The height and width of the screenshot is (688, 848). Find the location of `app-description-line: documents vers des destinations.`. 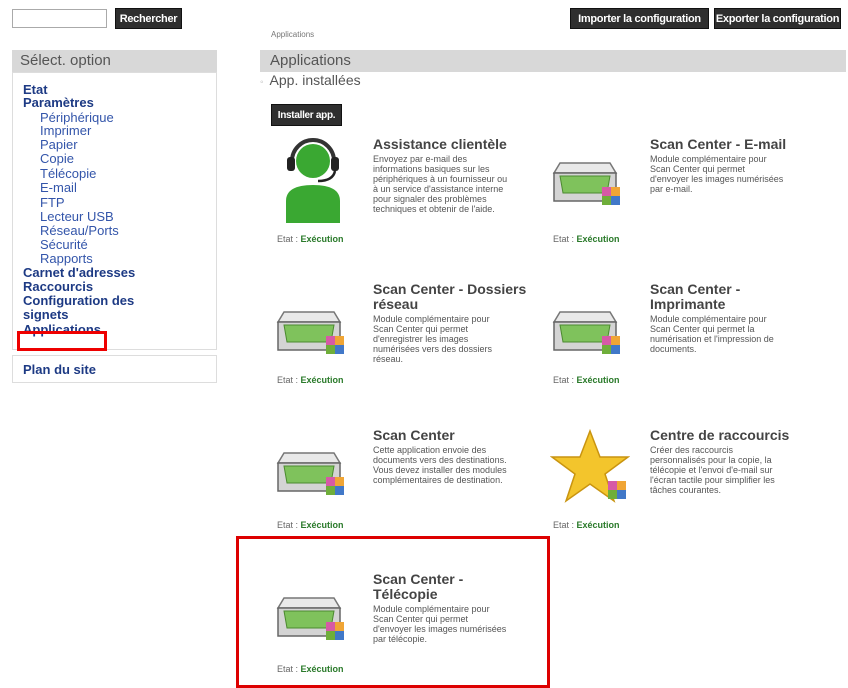

app-description-line: documents vers des destinations. is located at coordinates (440, 460).